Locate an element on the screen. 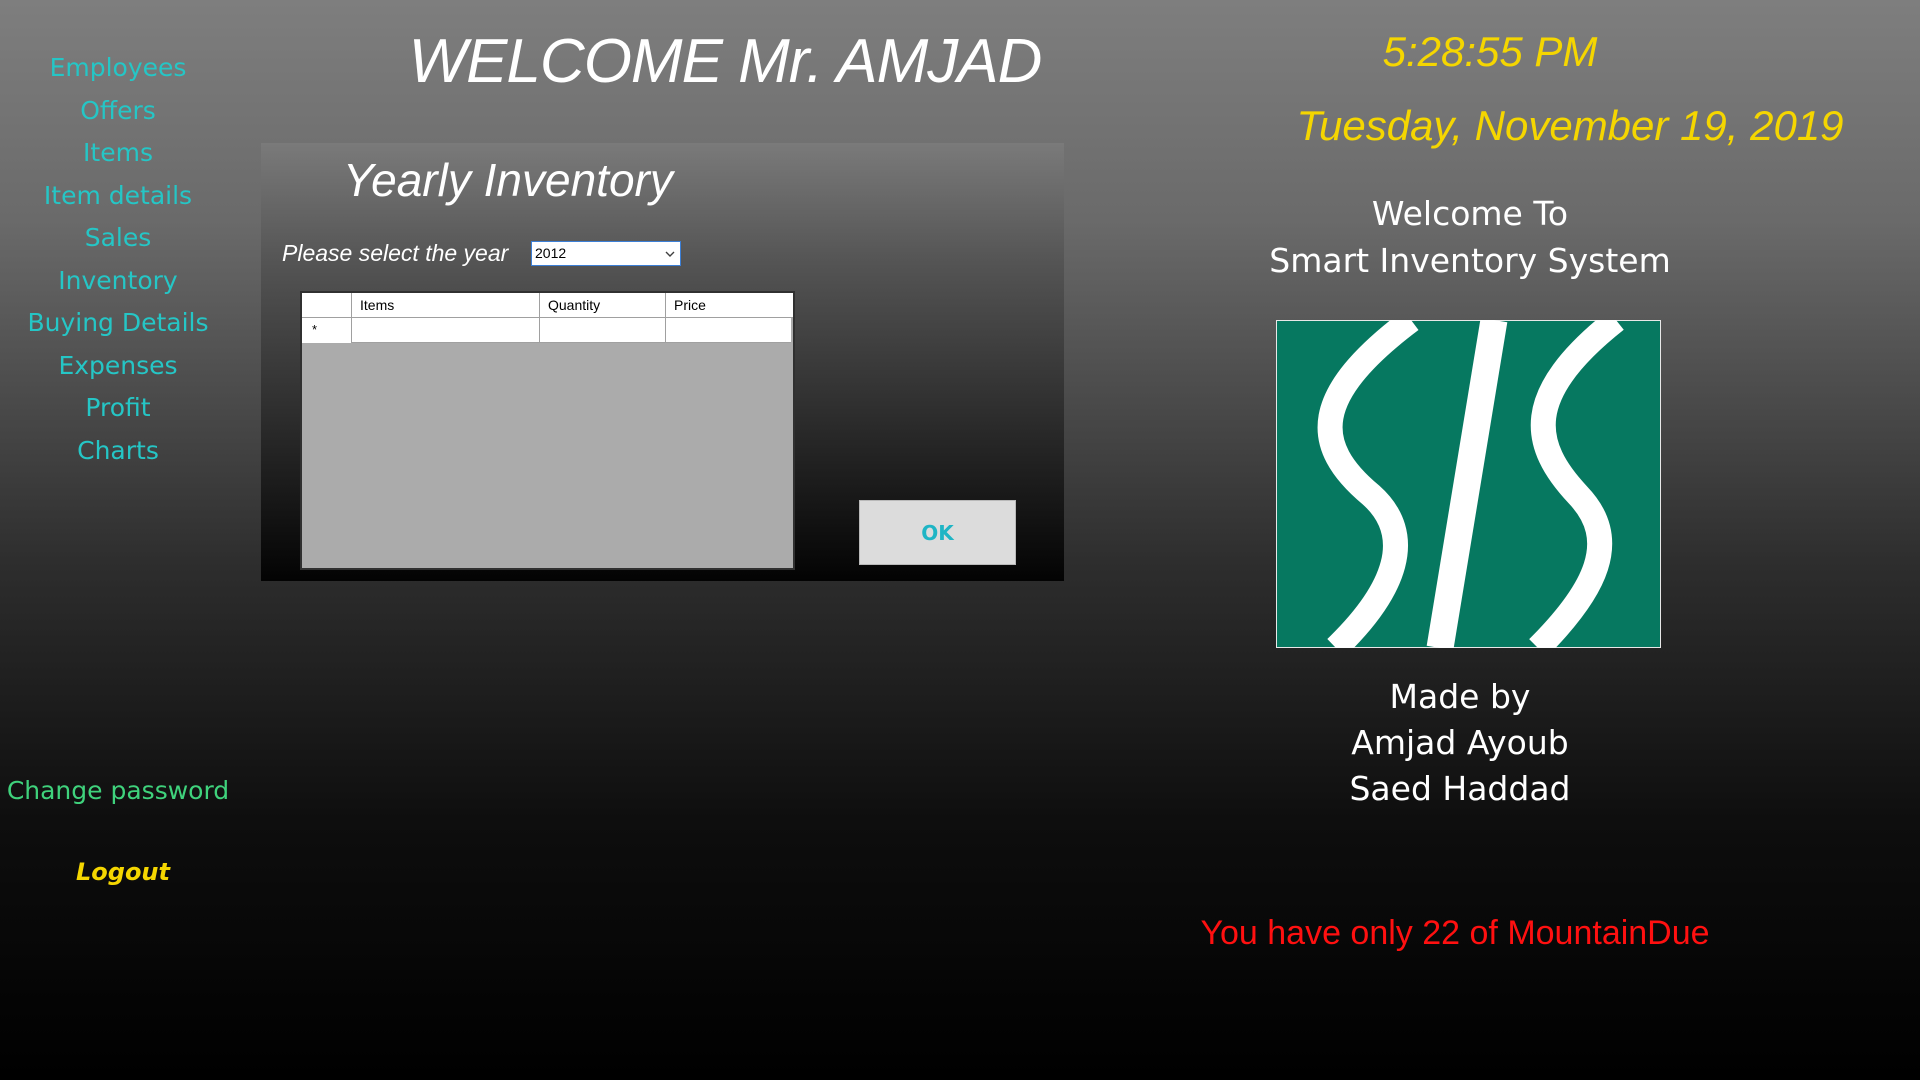 Image resolution: width=1920 pixels, height=1080 pixels. grid-header-row: Items Quantity Price is located at coordinates (547, 305).